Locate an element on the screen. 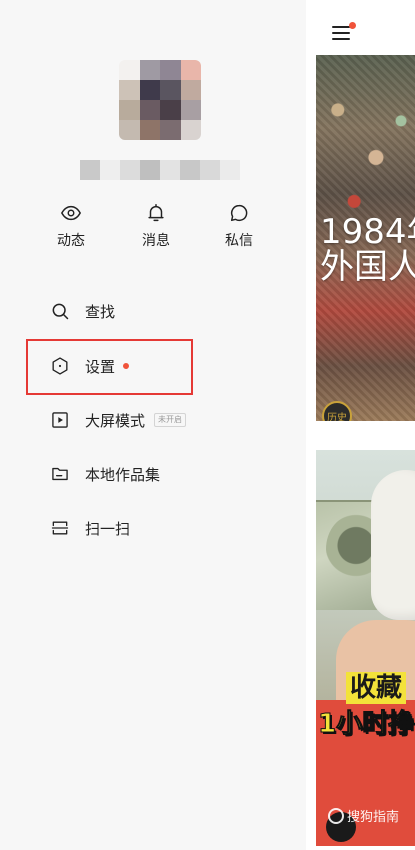  status-badge: 未开启 is located at coordinates (170, 420).